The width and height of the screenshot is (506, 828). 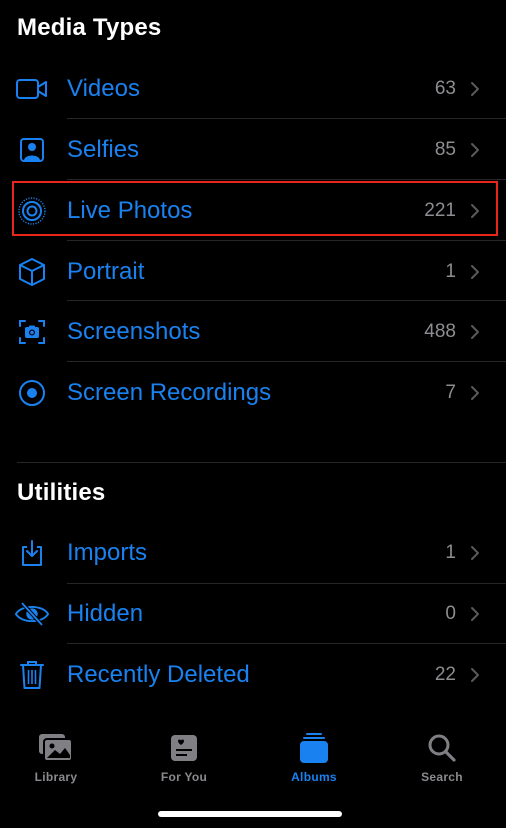 I want to click on section-divider, so click(x=261, y=462).